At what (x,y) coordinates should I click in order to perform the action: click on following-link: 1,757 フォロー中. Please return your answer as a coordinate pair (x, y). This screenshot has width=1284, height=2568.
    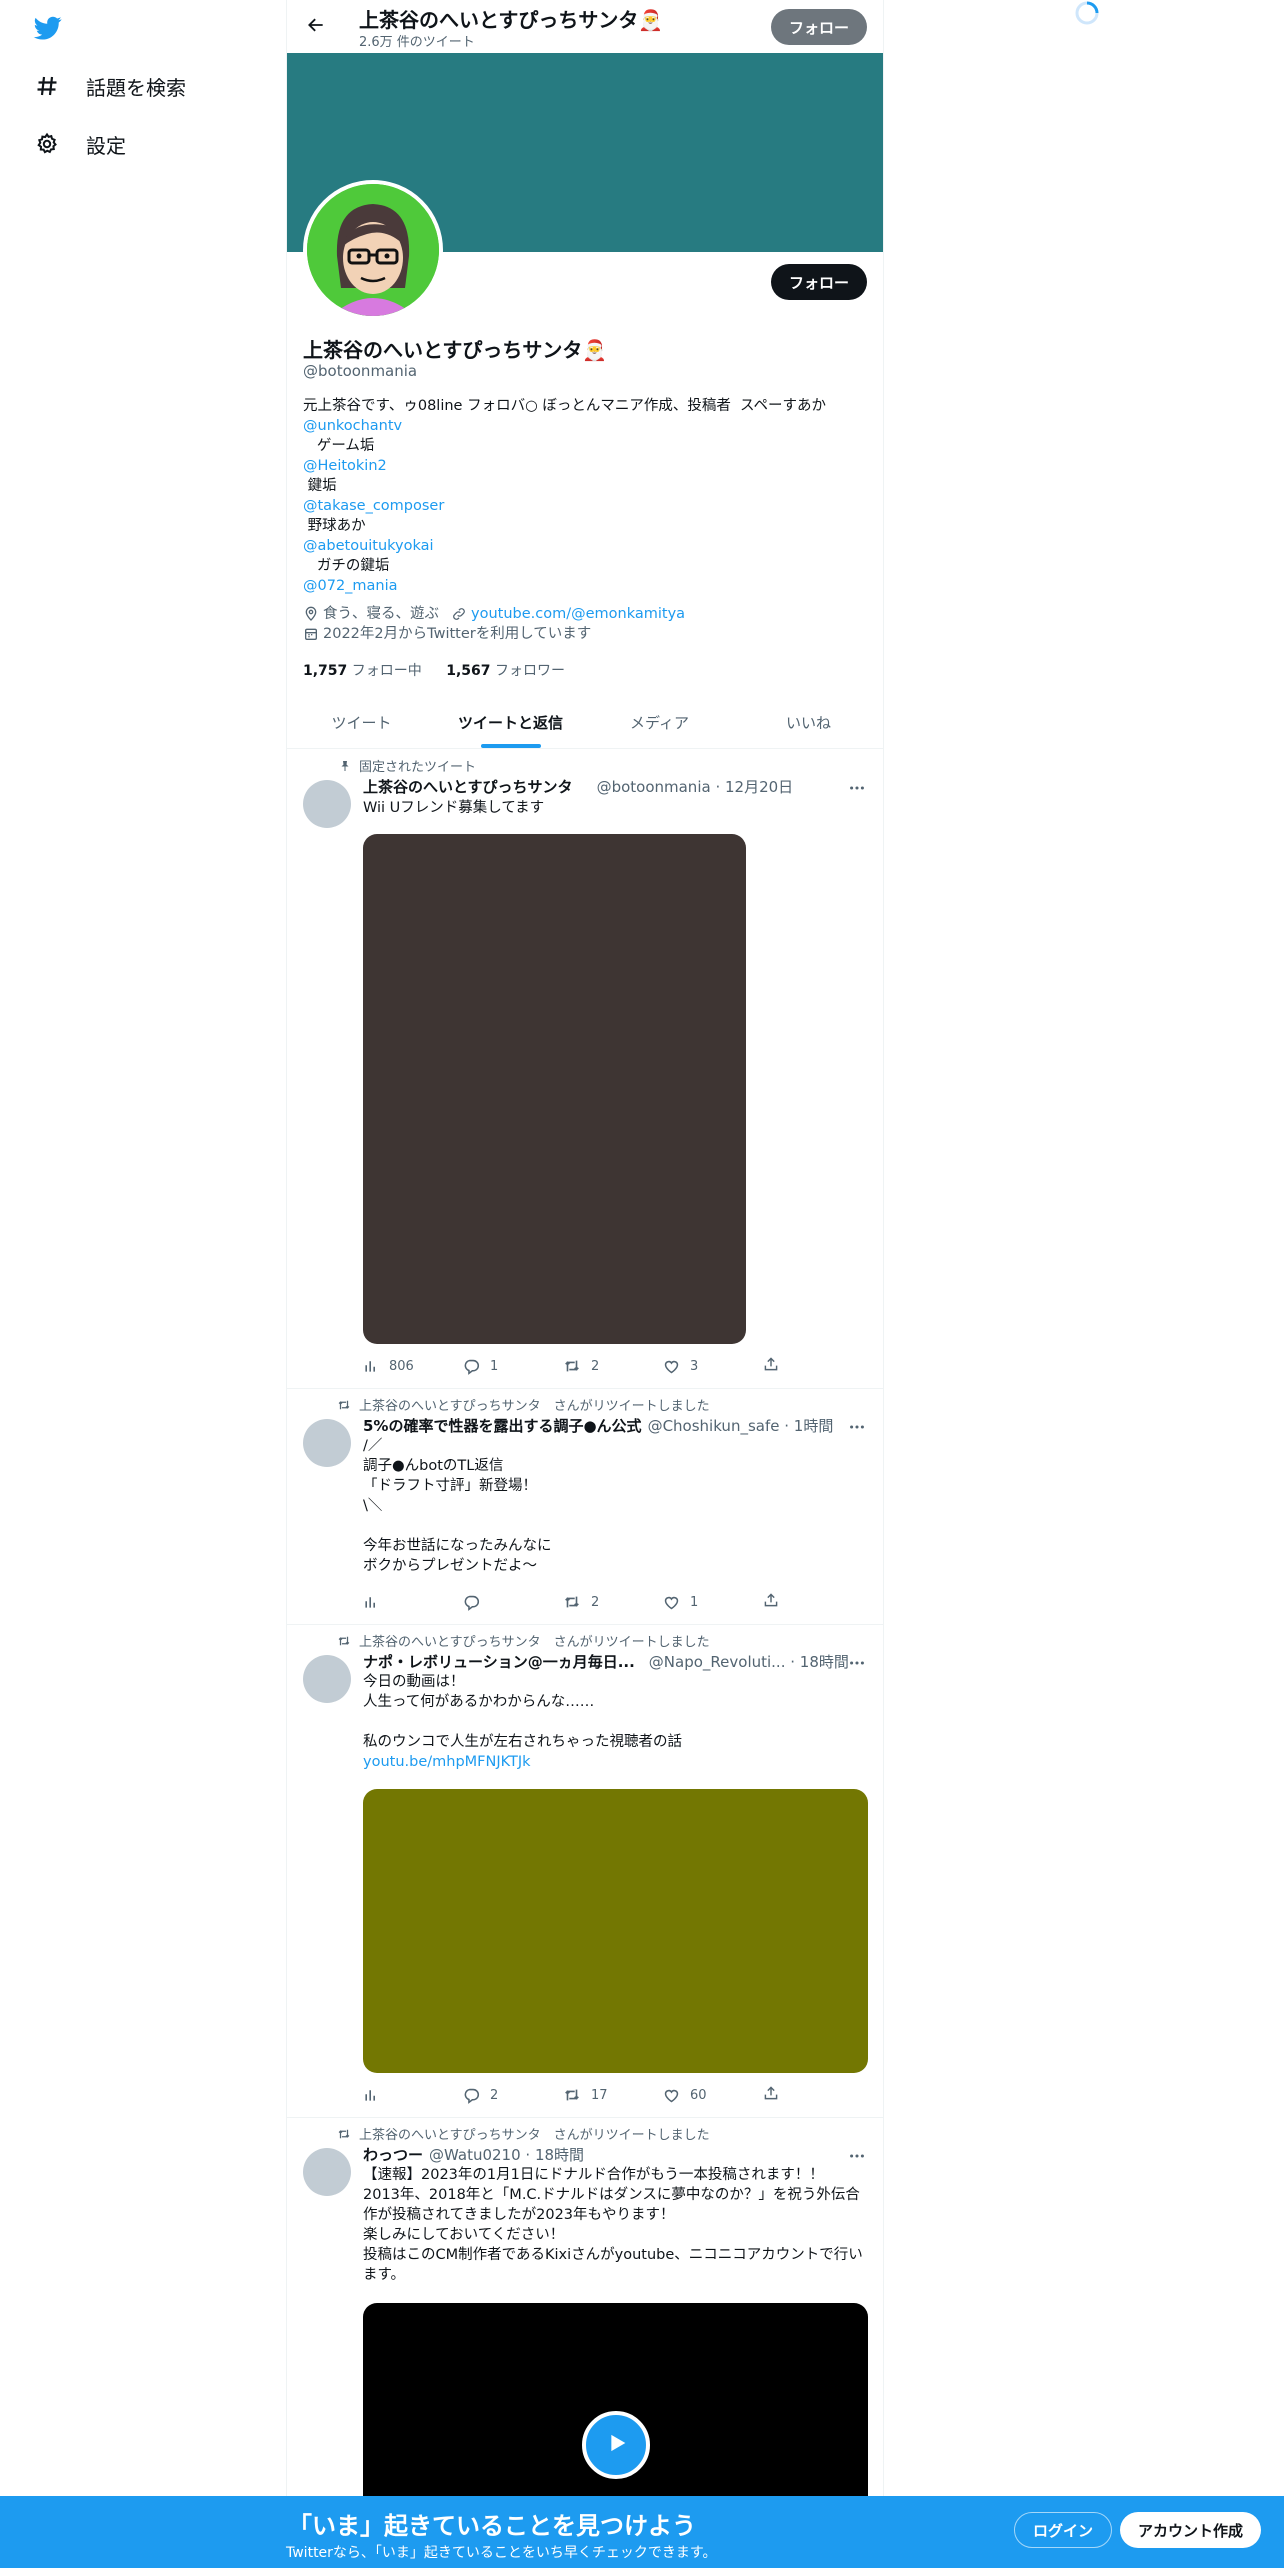
    Looking at the image, I should click on (362, 671).